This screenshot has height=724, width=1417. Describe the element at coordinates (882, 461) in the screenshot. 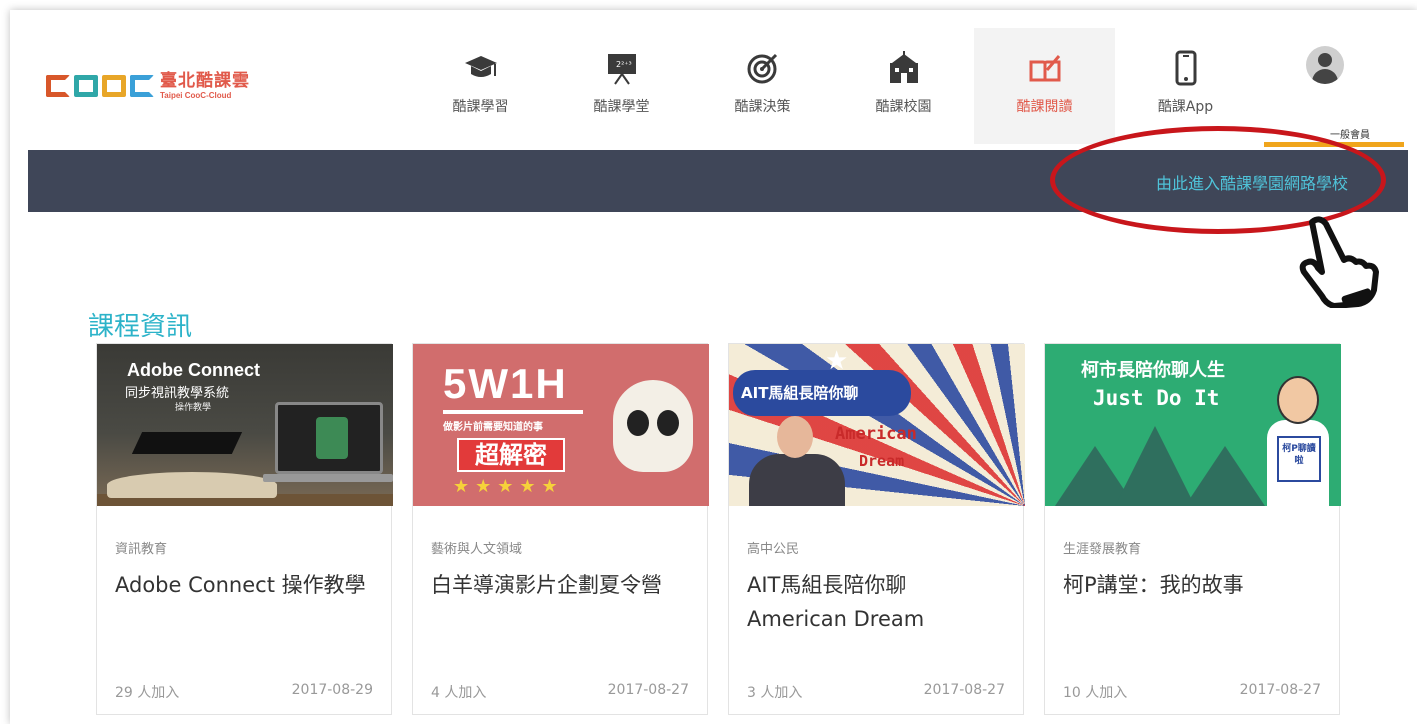

I see `thumb-text: Dream` at that location.